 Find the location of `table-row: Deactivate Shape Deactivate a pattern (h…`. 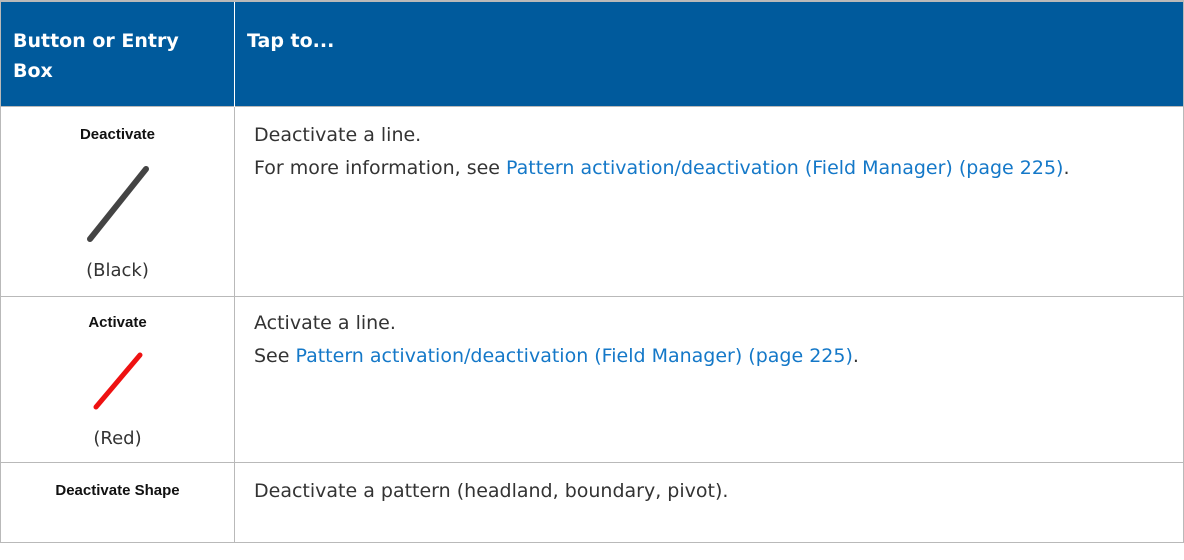

table-row: Deactivate Shape Deactivate a pattern (h… is located at coordinates (592, 502).